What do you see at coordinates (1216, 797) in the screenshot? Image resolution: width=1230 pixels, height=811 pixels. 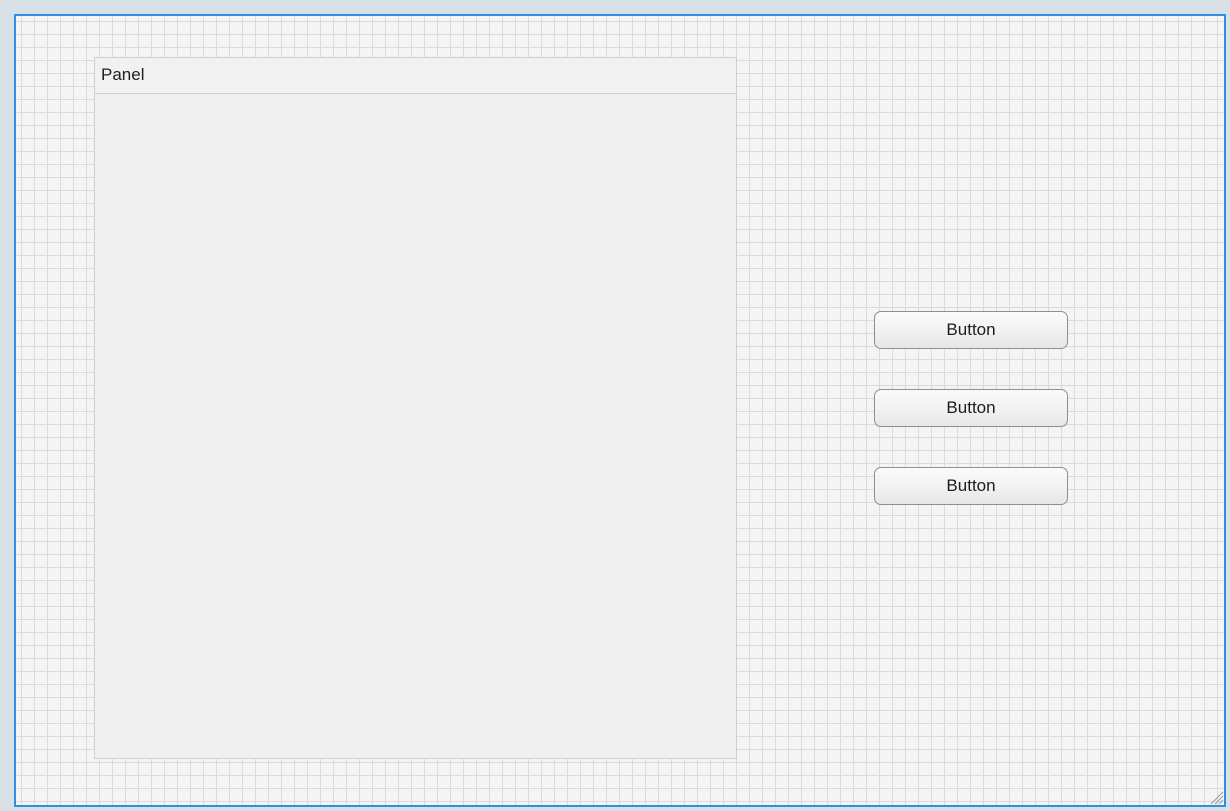 I see `resize-grip-icon` at bounding box center [1216, 797].